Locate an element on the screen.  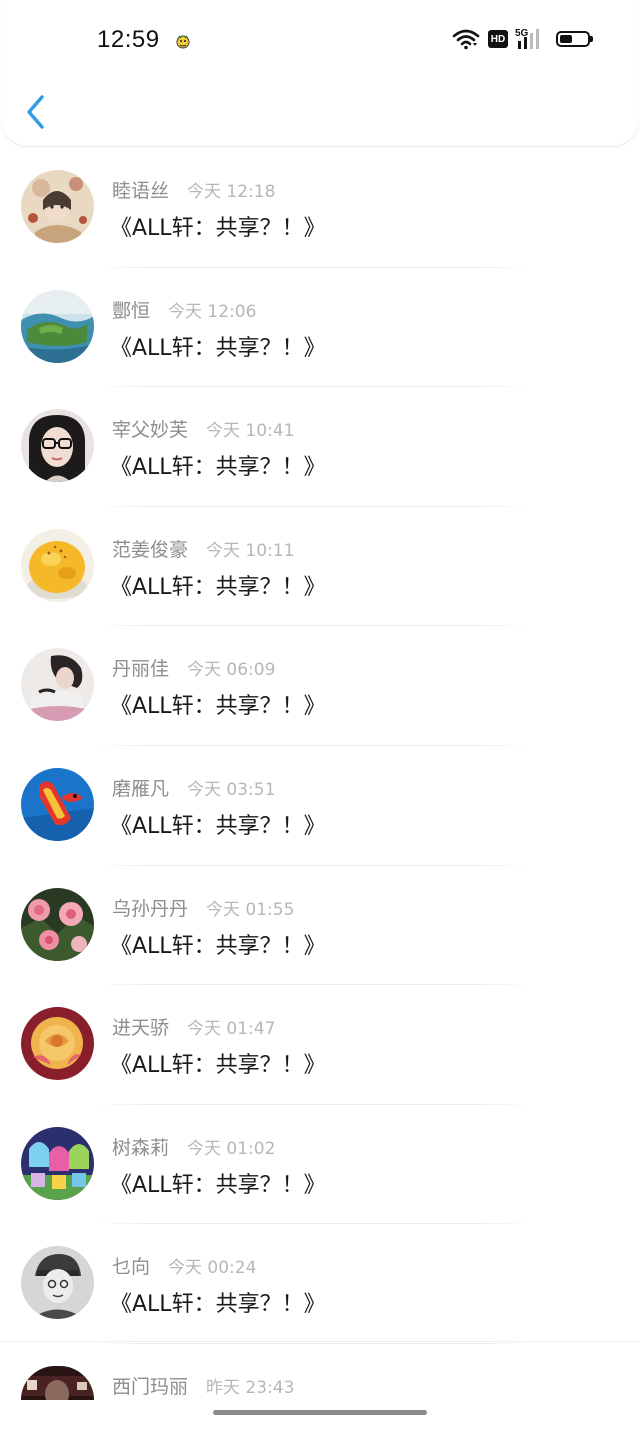
avatar-food-icon is located at coordinates (57, 565).